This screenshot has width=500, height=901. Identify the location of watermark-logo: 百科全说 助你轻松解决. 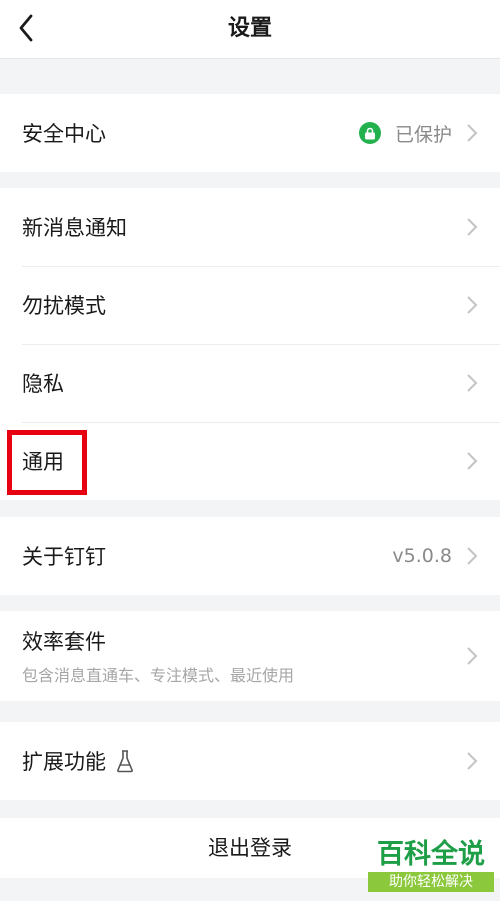
(431, 866).